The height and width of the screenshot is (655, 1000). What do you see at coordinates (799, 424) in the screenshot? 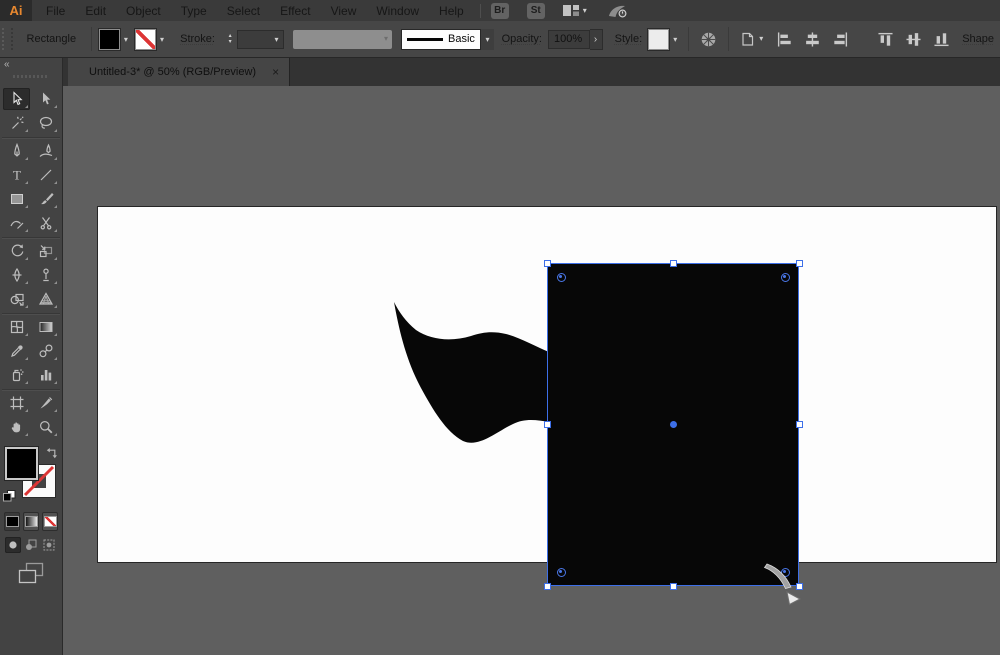
I see `handle-middle-right` at bounding box center [799, 424].